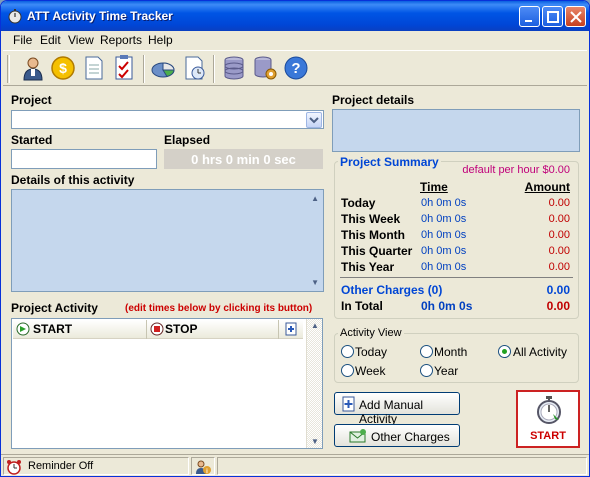 The image size is (590, 477). Describe the element at coordinates (295, 40) in the screenshot. I see `menu-bar: File Edit View Reports Help` at that location.